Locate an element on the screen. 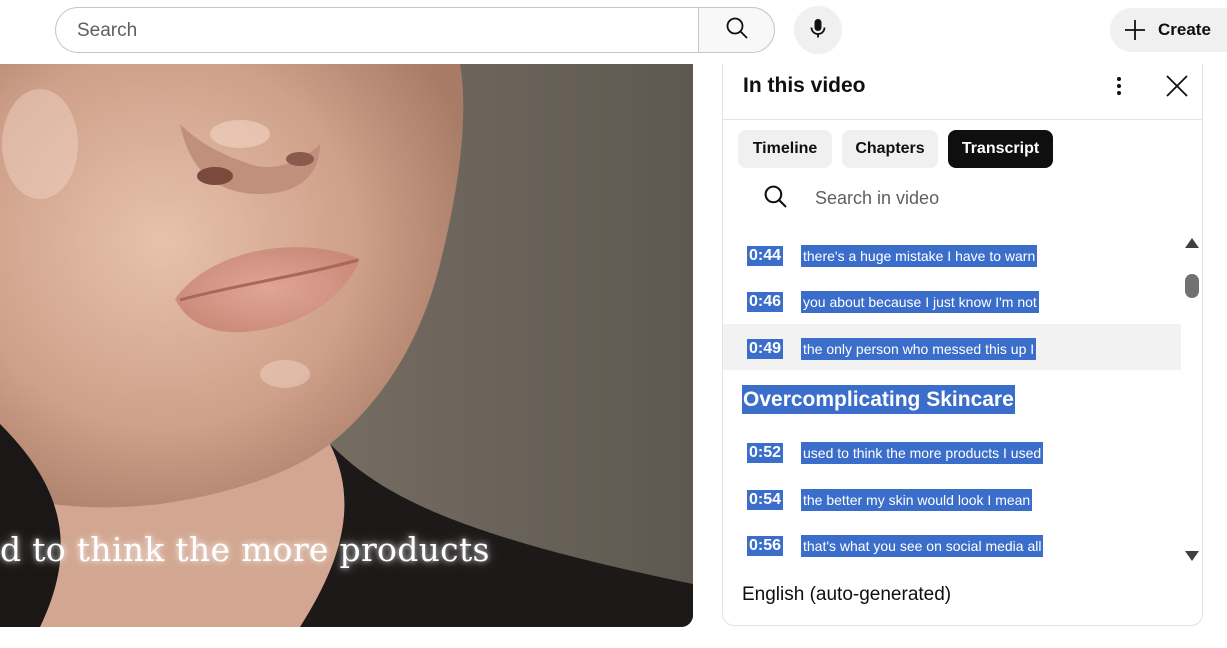 This screenshot has width=1227, height=648. segment-timestamp: 0:52 is located at coordinates (765, 453).